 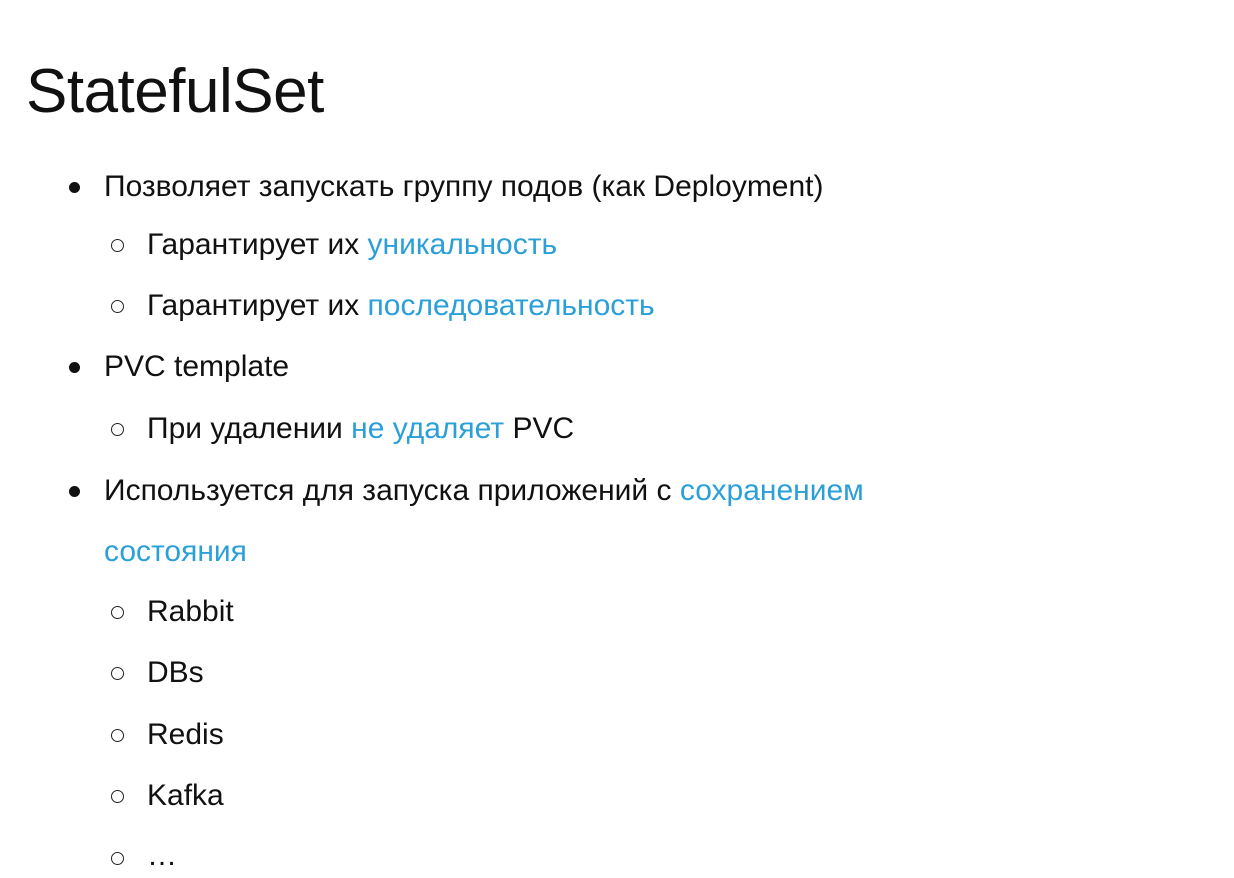 I want to click on list-item-text: Используется для запуска приложений с, so click(x=392, y=490).